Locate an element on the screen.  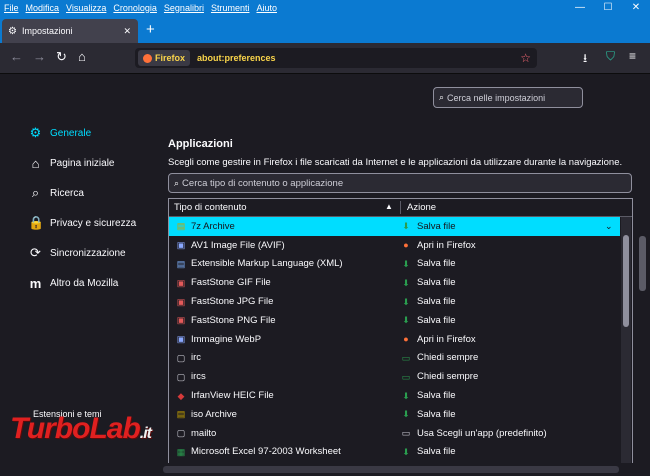
table-row: ▣ Immagine WebP ● Apri in Firefox is located at coordinates (394, 339).